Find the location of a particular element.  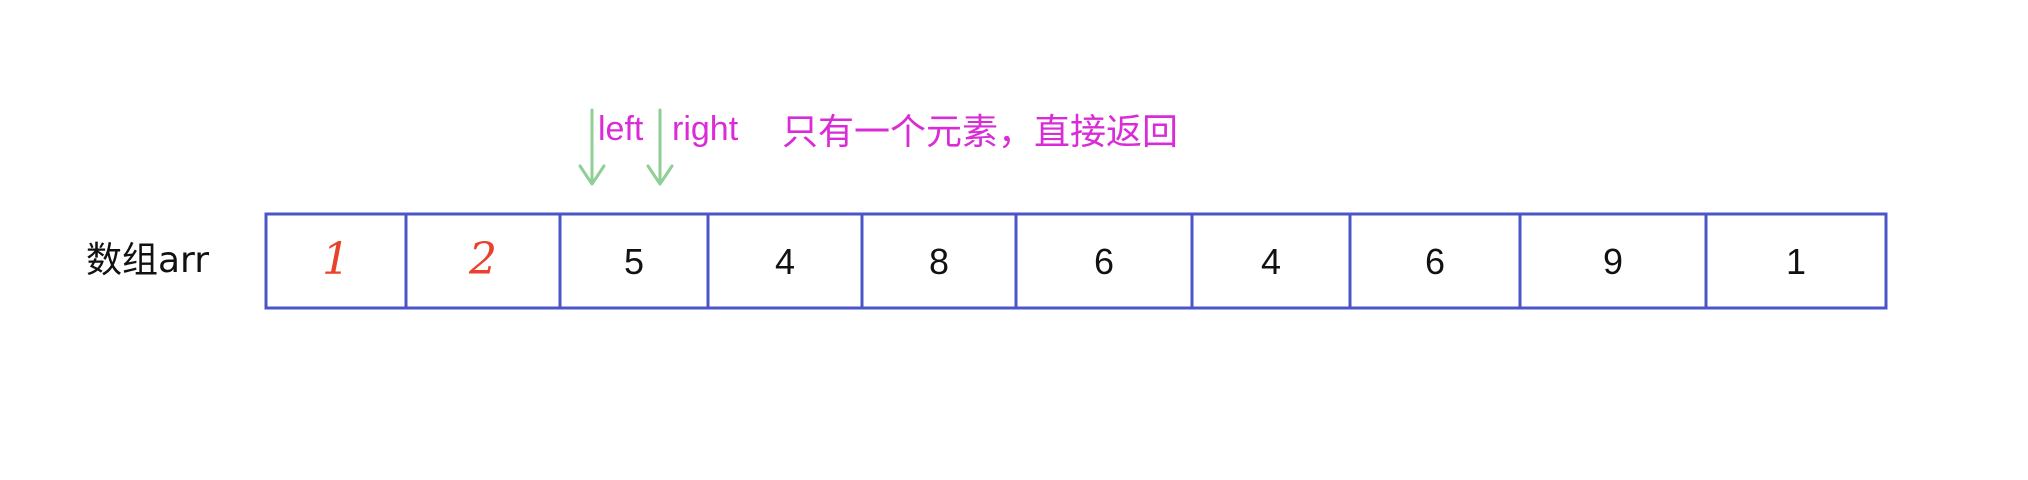

pointer-right: right is located at coordinates (692, 147).